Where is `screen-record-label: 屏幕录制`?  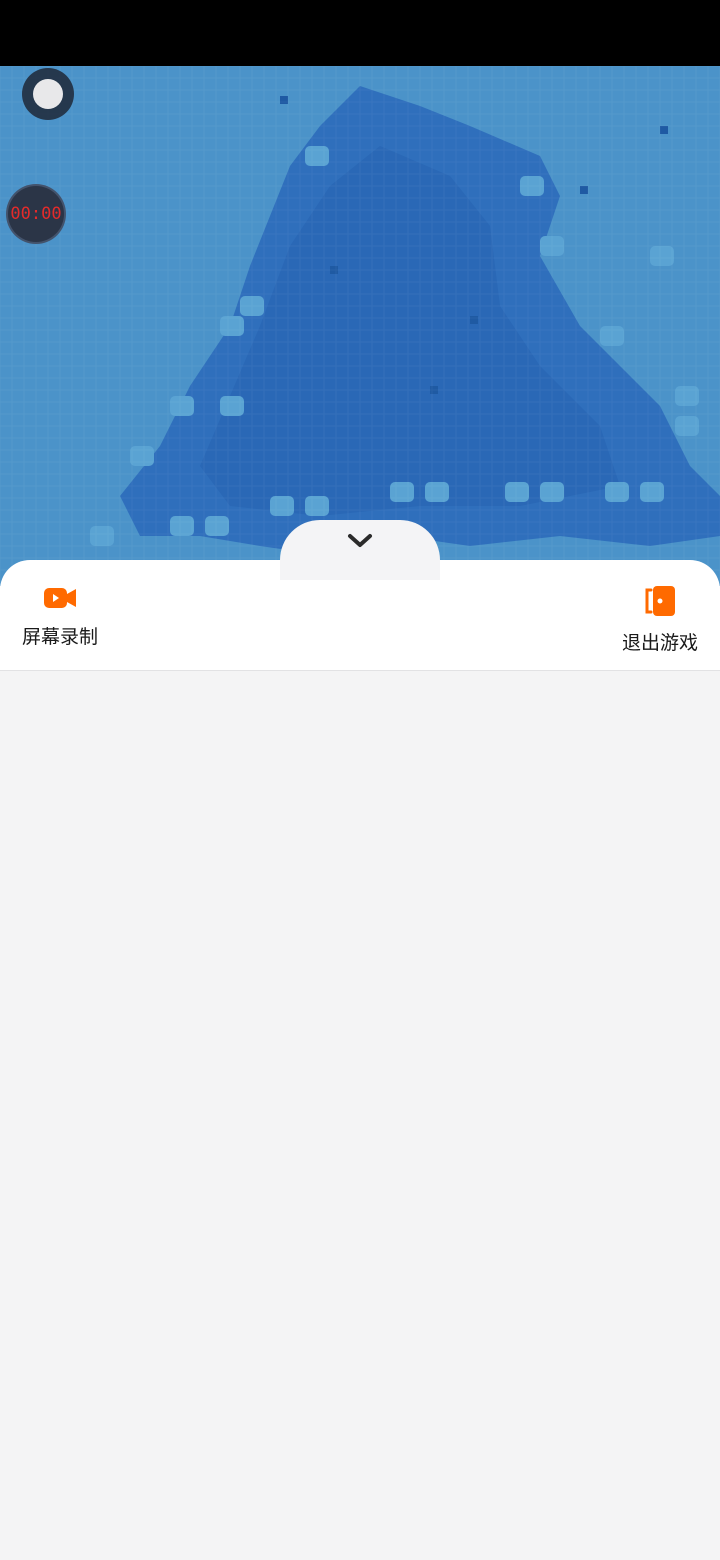 screen-record-label: 屏幕录制 is located at coordinates (59, 637).